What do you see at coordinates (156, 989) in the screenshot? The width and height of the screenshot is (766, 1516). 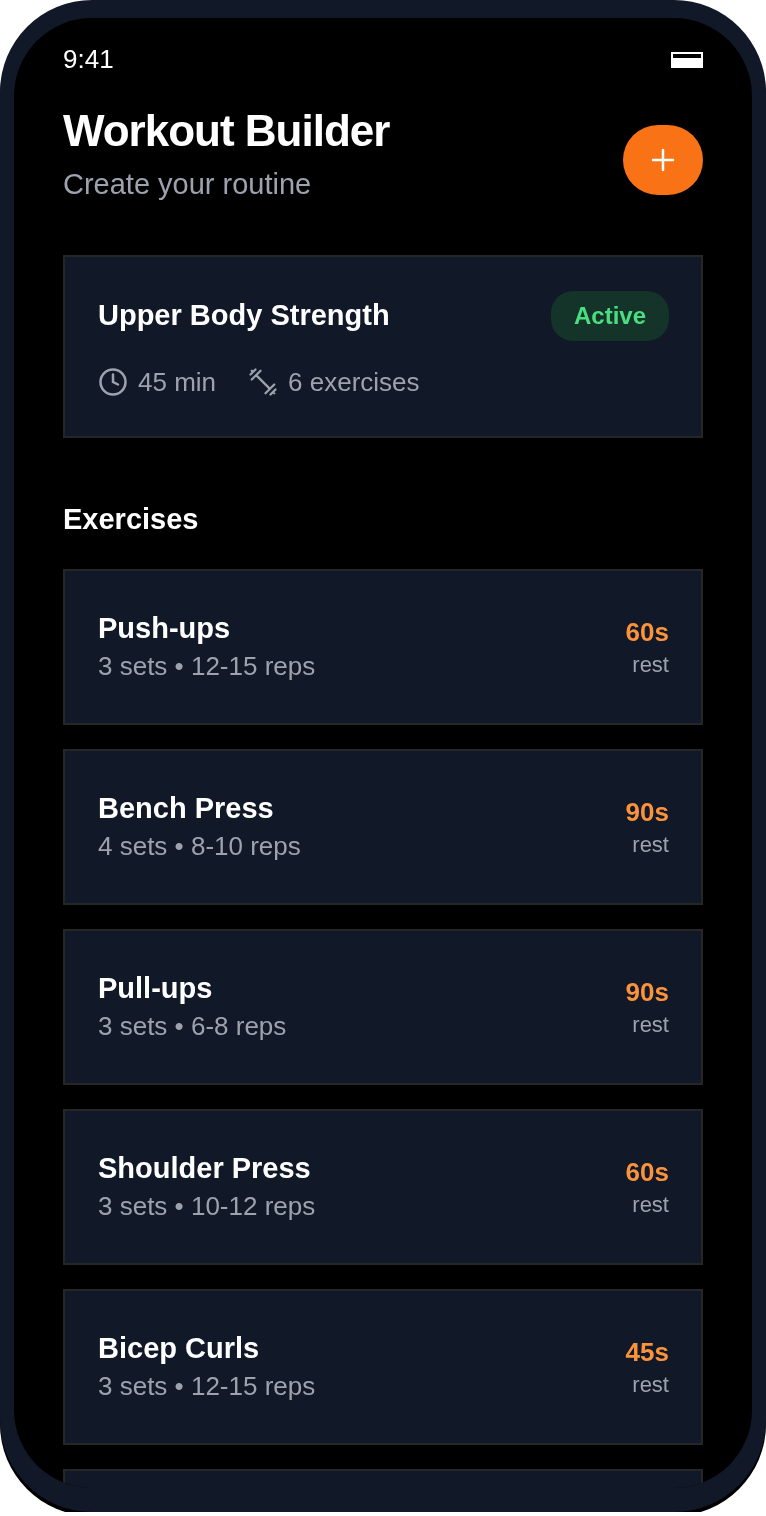 I see `exercise-name: Pull-ups` at bounding box center [156, 989].